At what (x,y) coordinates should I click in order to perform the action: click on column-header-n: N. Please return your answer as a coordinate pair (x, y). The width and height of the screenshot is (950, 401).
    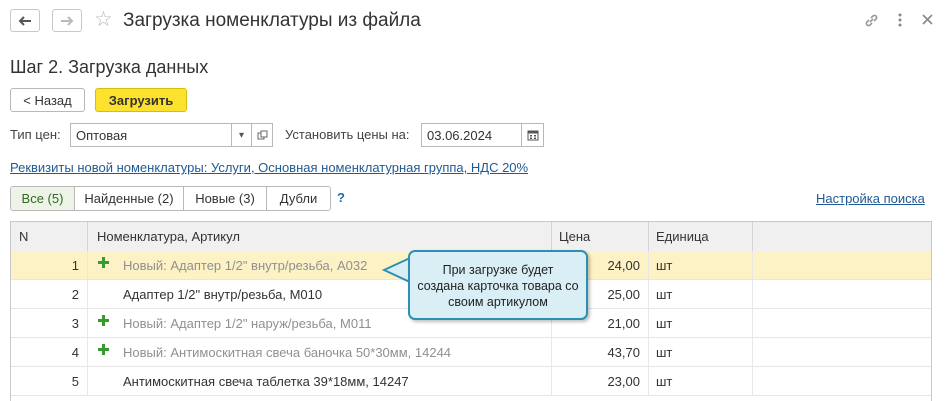
    Looking at the image, I should click on (49, 236).